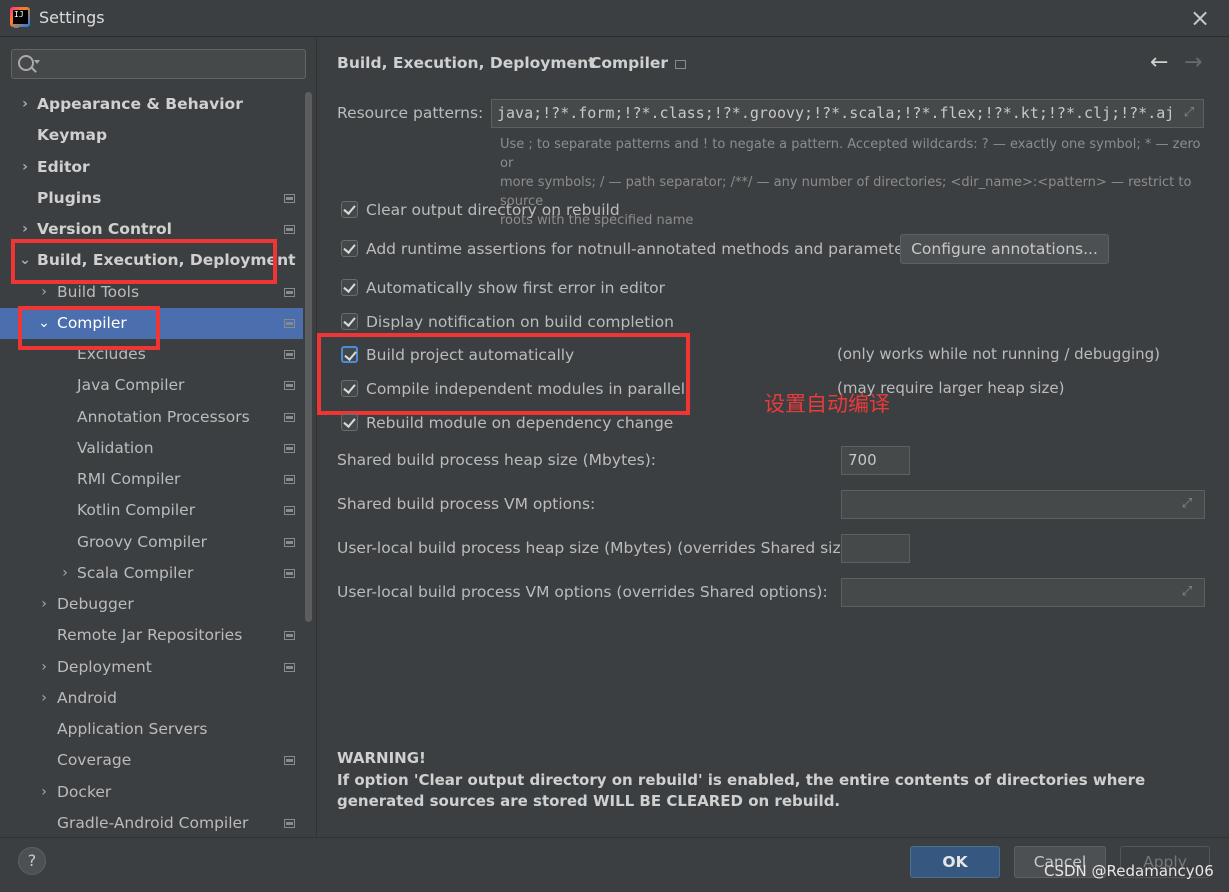  What do you see at coordinates (875, 548) in the screenshot?
I see `local-heap-input` at bounding box center [875, 548].